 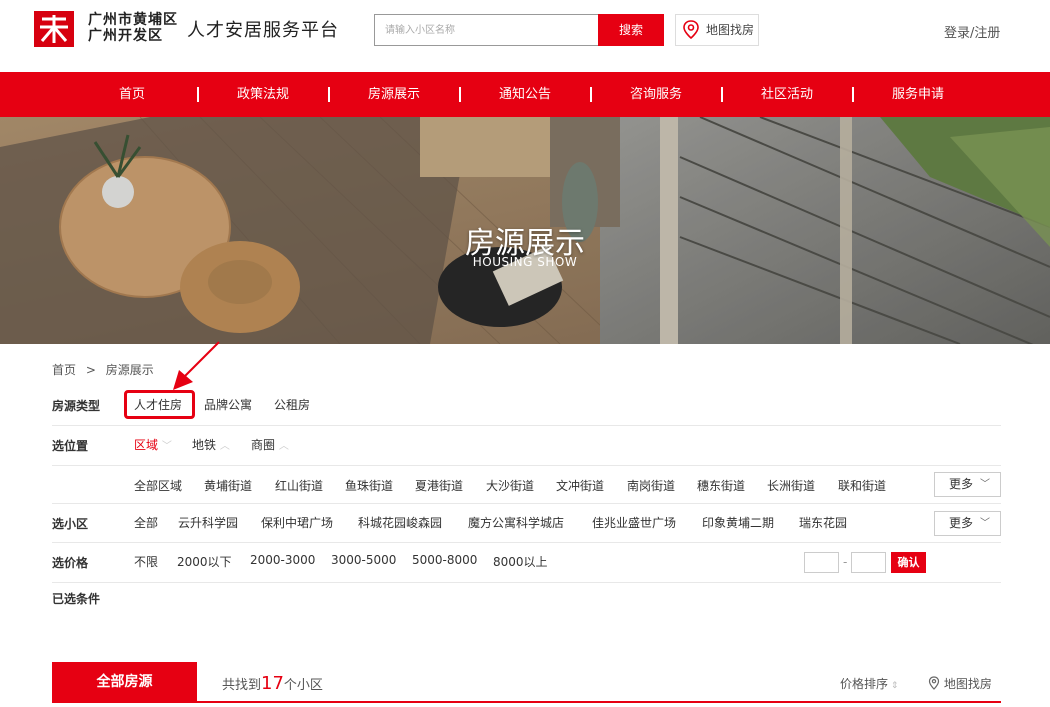 I want to click on filter-type-label: 房源类型, so click(x=76, y=406).